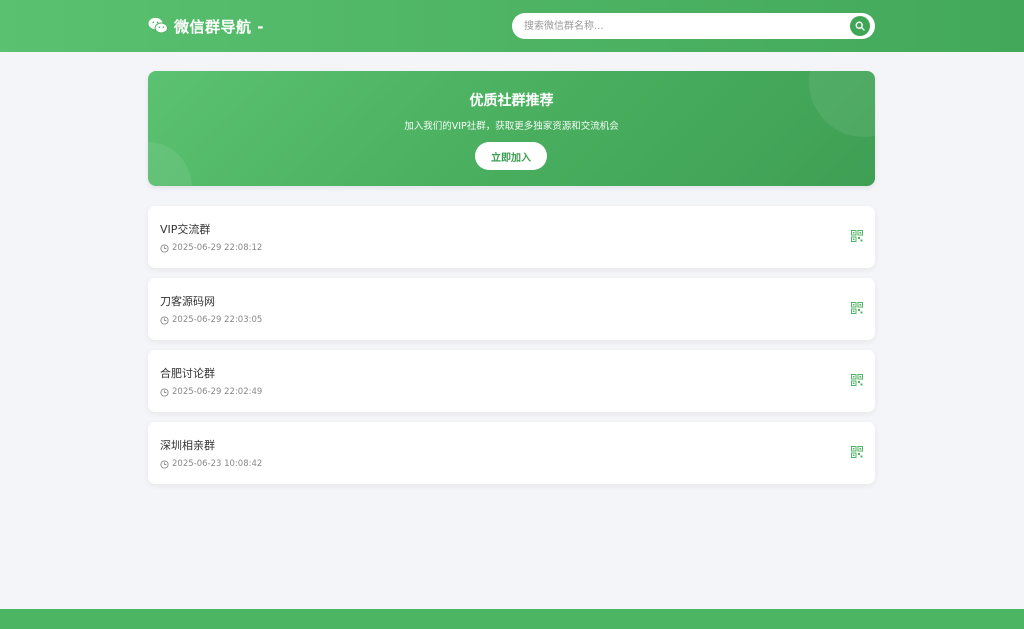 The height and width of the screenshot is (629, 1024). Describe the element at coordinates (511, 237) in the screenshot. I see `group-card: VIP交流群 2025-06-29 22:08:12` at that location.